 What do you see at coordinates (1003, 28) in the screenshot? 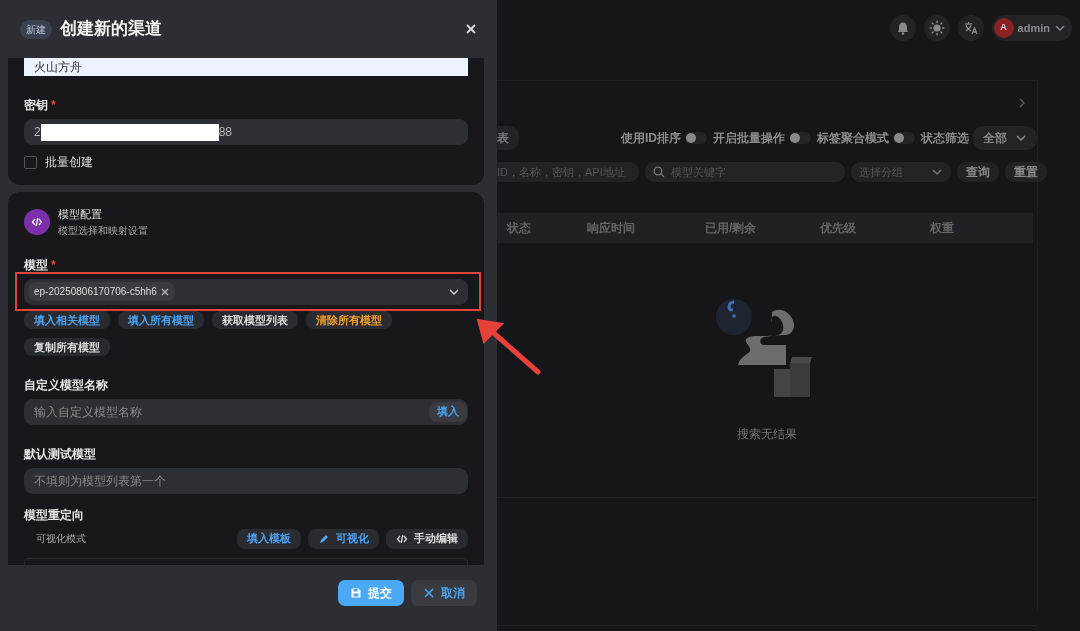
I see `user-avatar: A` at bounding box center [1003, 28].